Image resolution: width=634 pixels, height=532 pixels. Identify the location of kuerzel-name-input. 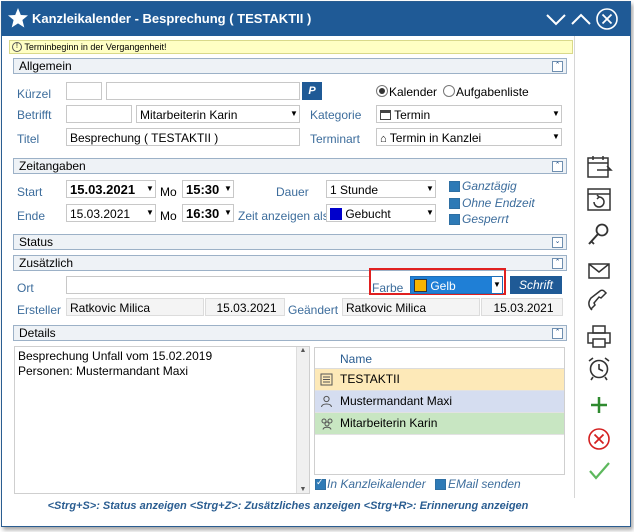
(203, 91).